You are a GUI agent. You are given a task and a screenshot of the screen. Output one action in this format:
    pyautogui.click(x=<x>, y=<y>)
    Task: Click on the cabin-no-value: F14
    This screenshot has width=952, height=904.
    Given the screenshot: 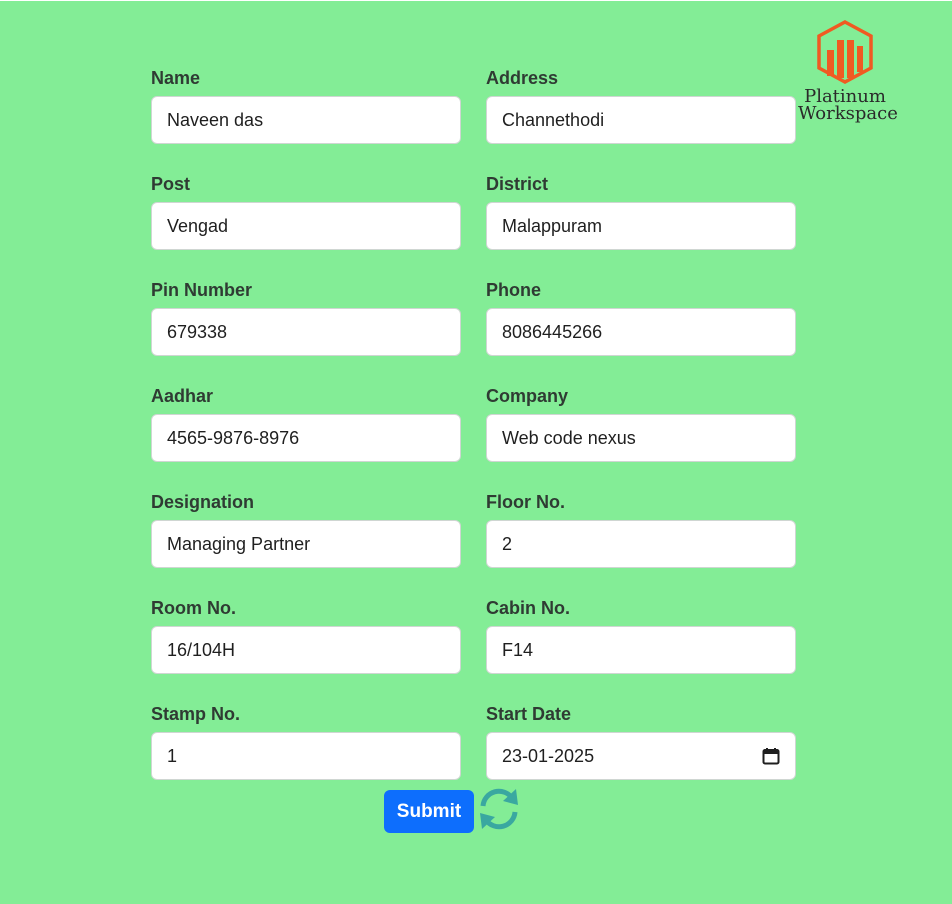 What is the action you would take?
    pyautogui.click(x=518, y=649)
    